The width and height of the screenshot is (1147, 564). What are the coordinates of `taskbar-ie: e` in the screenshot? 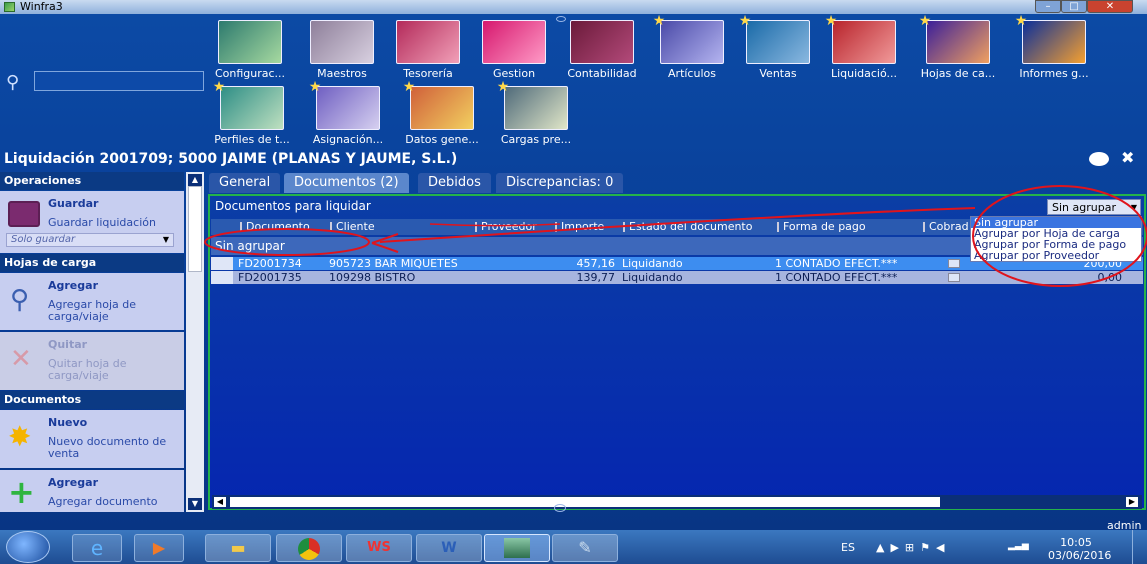 It's located at (97, 548).